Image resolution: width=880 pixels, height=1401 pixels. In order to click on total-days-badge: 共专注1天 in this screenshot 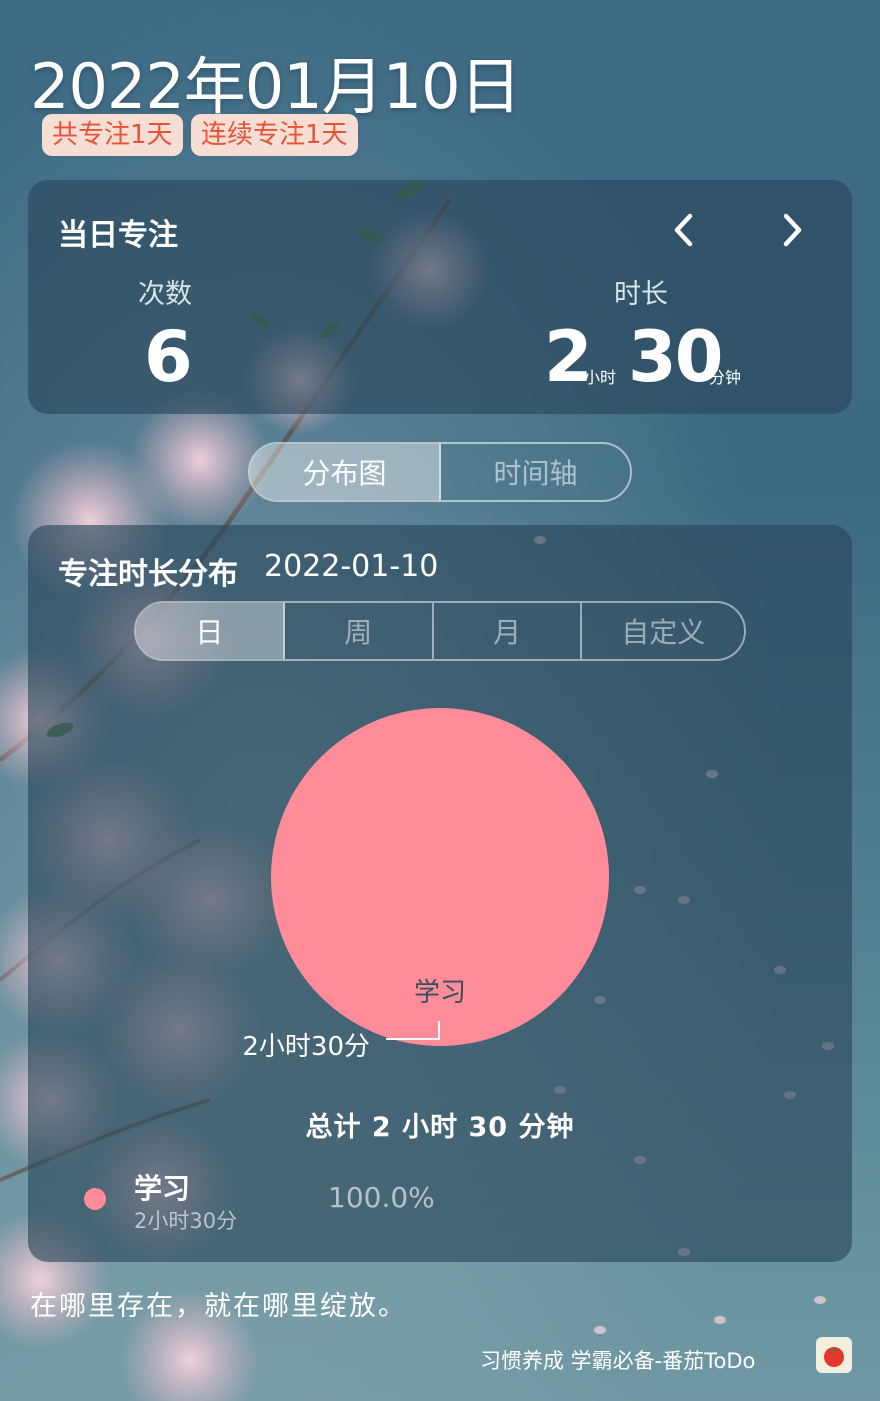, I will do `click(112, 135)`.